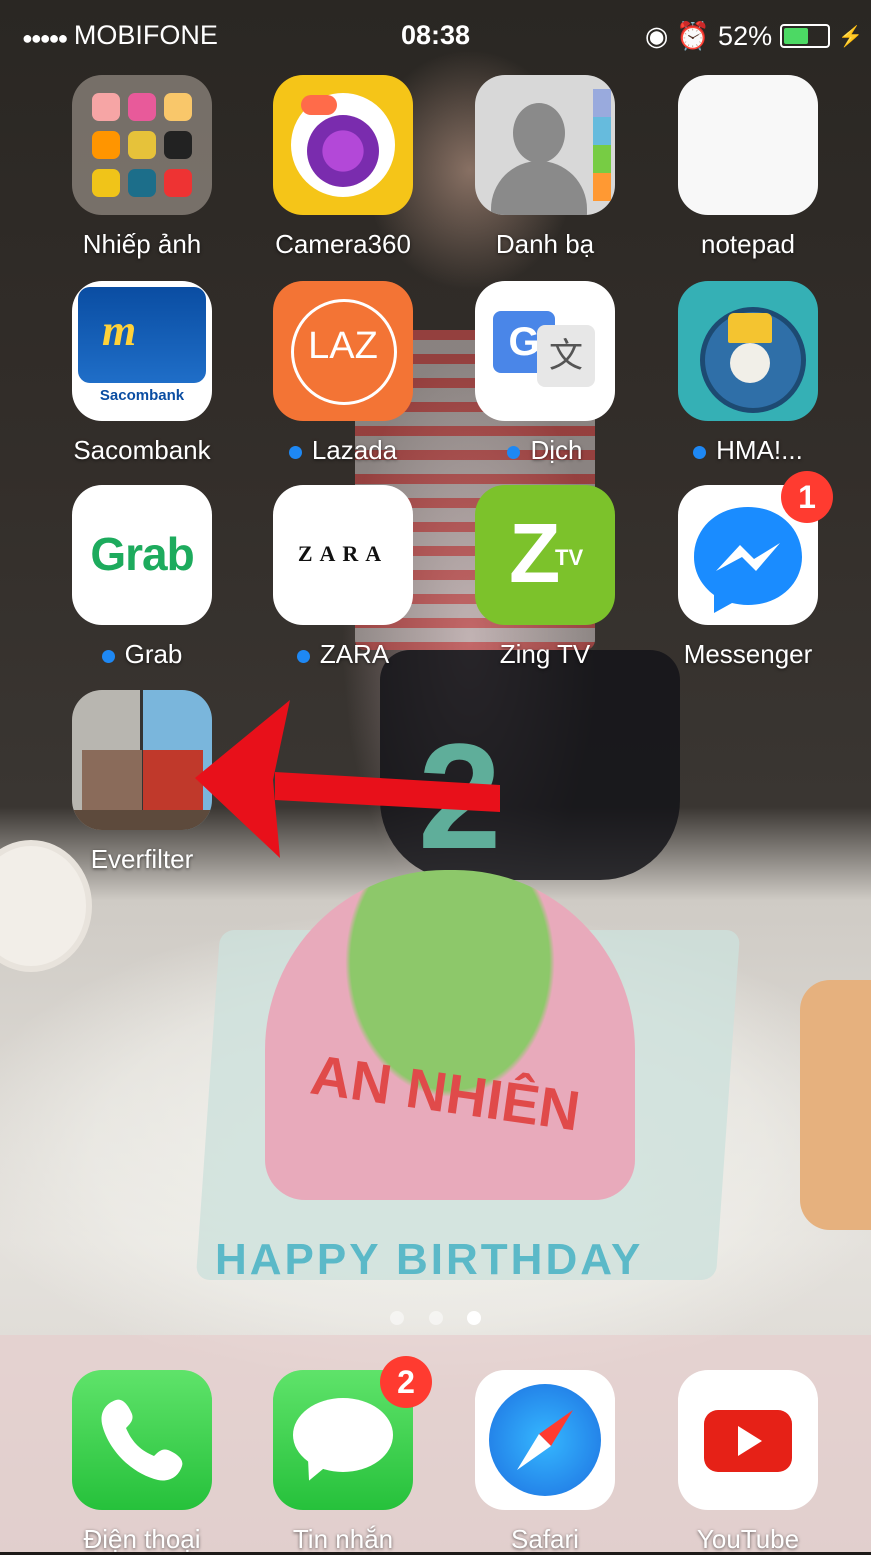 The width and height of the screenshot is (871, 1555). I want to click on app-label: Messenger, so click(748, 654).